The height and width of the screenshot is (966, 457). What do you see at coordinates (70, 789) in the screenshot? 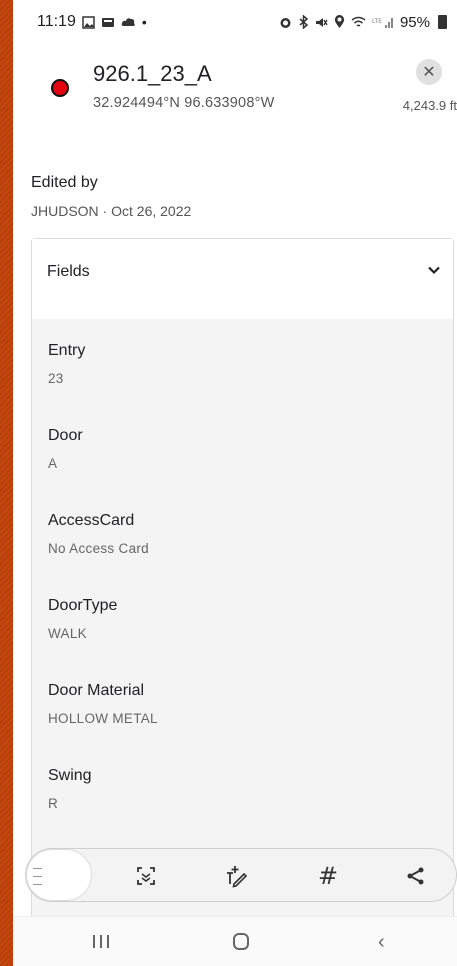
I see `field-swing: Swing R` at bounding box center [70, 789].